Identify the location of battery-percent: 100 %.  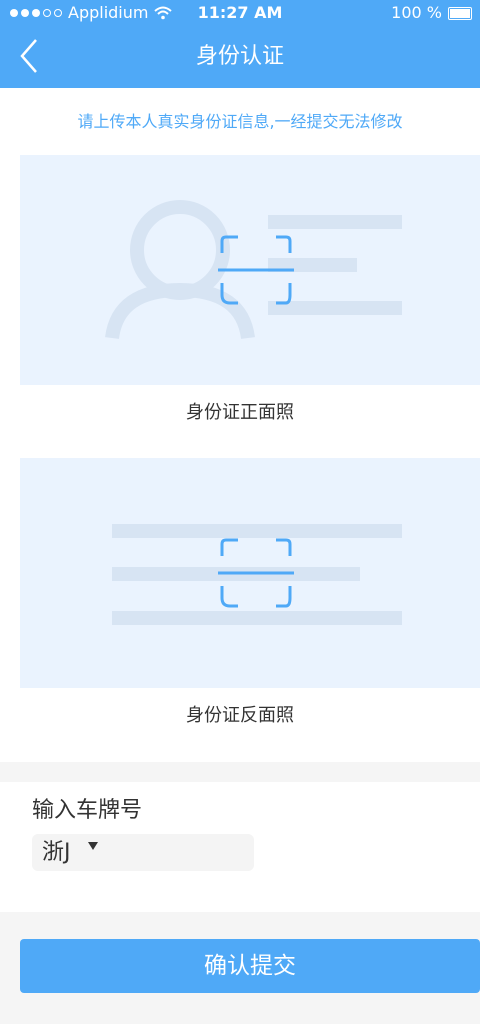
(416, 12).